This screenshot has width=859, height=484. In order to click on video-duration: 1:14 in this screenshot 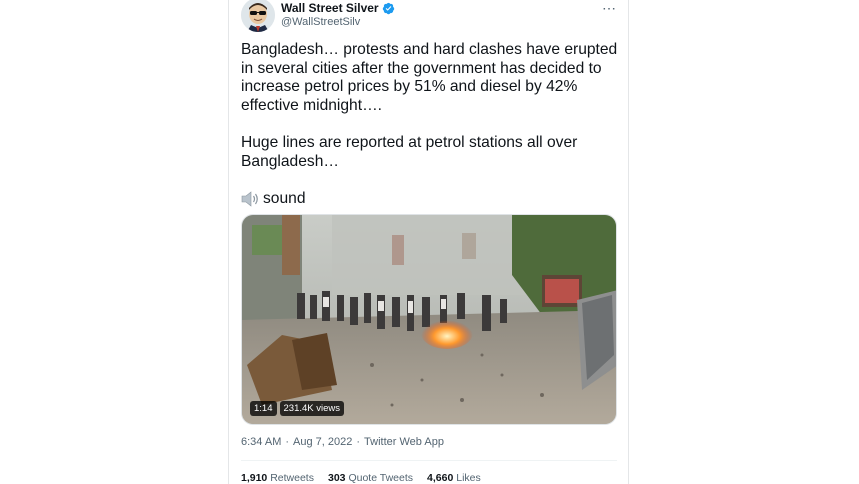, I will do `click(263, 408)`.